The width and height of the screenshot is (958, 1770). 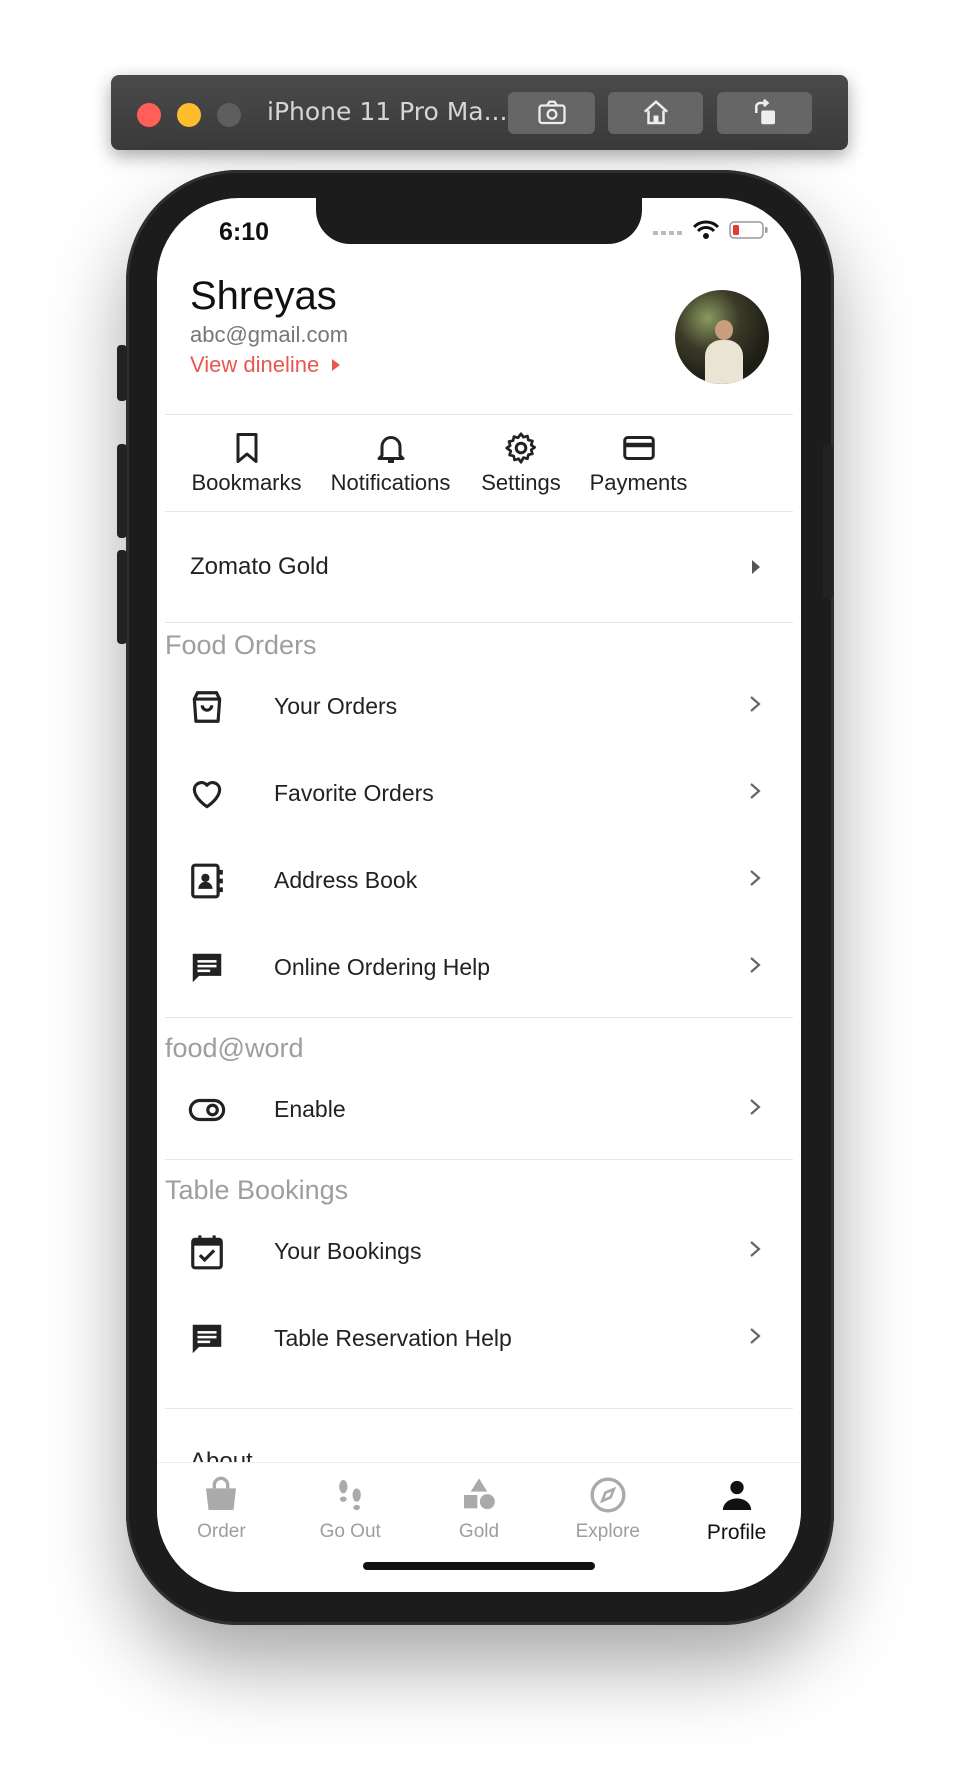 What do you see at coordinates (479, 567) in the screenshot?
I see `zomato-gold-row: Zomato Gold` at bounding box center [479, 567].